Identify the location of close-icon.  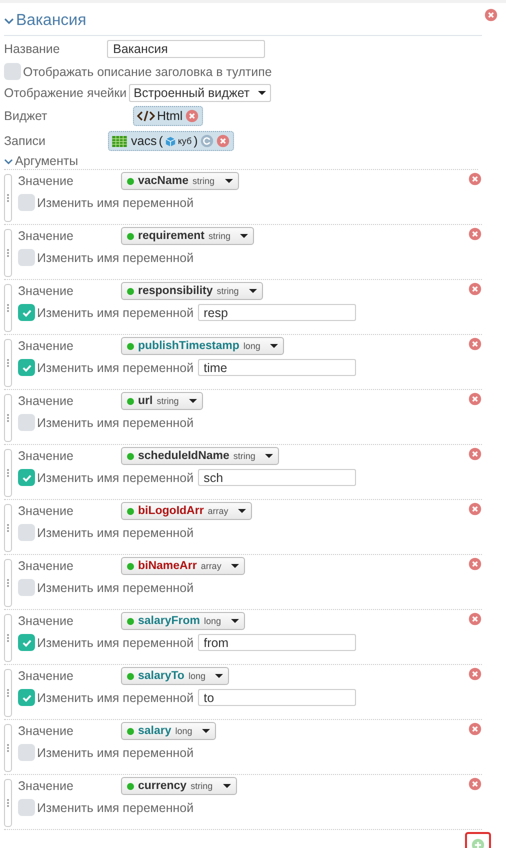
(491, 15).